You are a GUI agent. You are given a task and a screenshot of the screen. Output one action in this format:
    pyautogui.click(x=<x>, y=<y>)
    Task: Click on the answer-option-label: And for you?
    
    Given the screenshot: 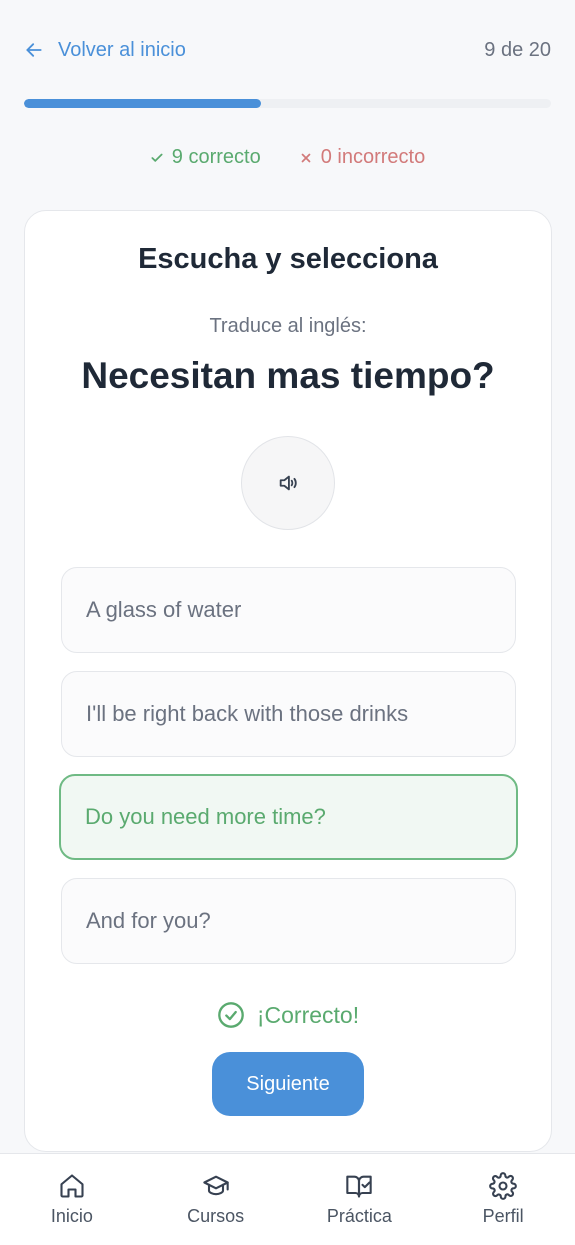 What is the action you would take?
    pyautogui.click(x=148, y=920)
    